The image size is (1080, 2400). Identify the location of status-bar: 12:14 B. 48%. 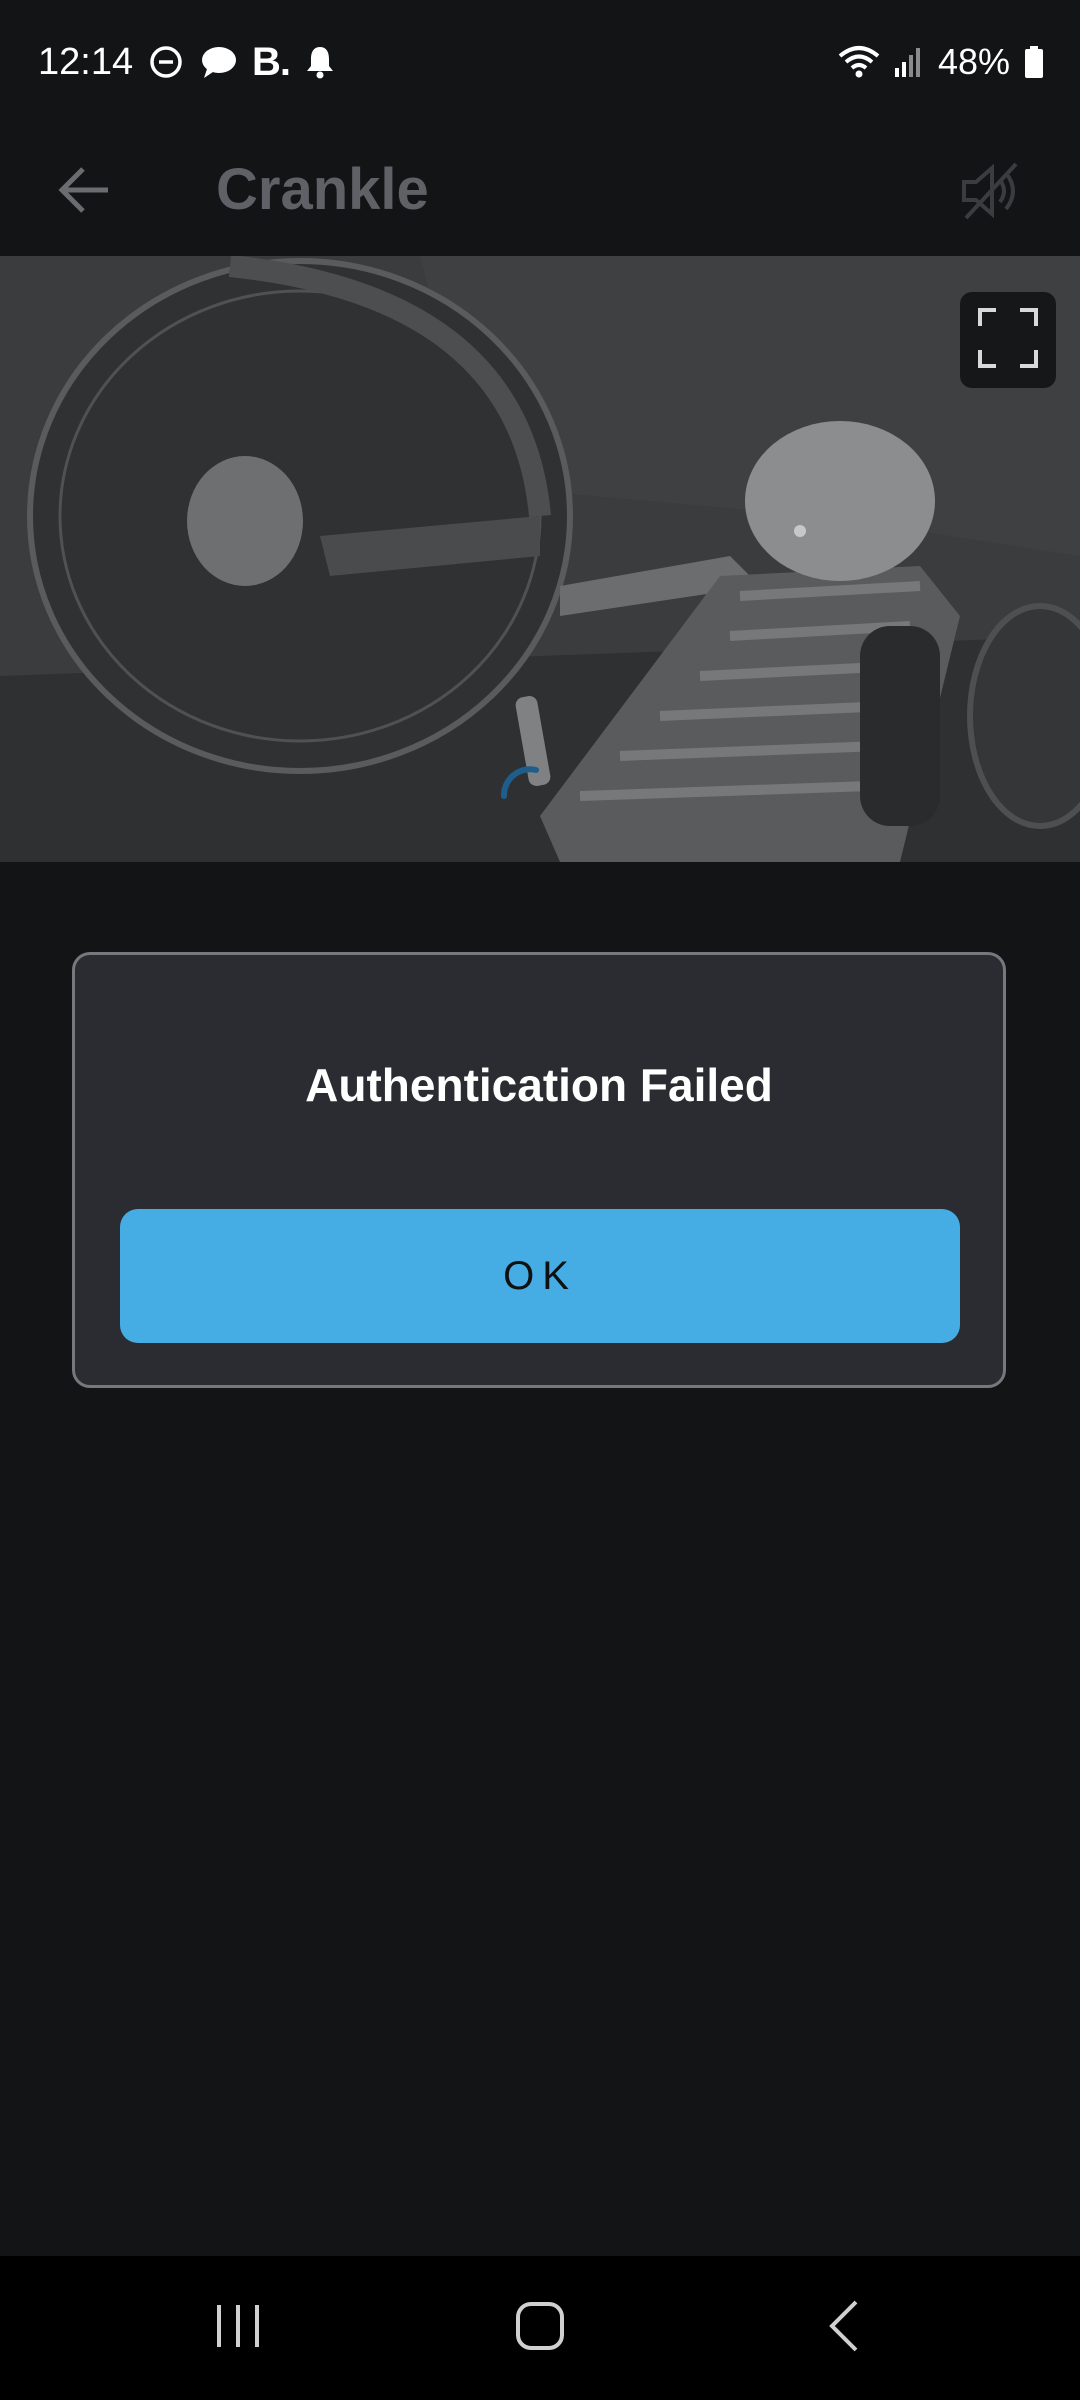
(540, 62).